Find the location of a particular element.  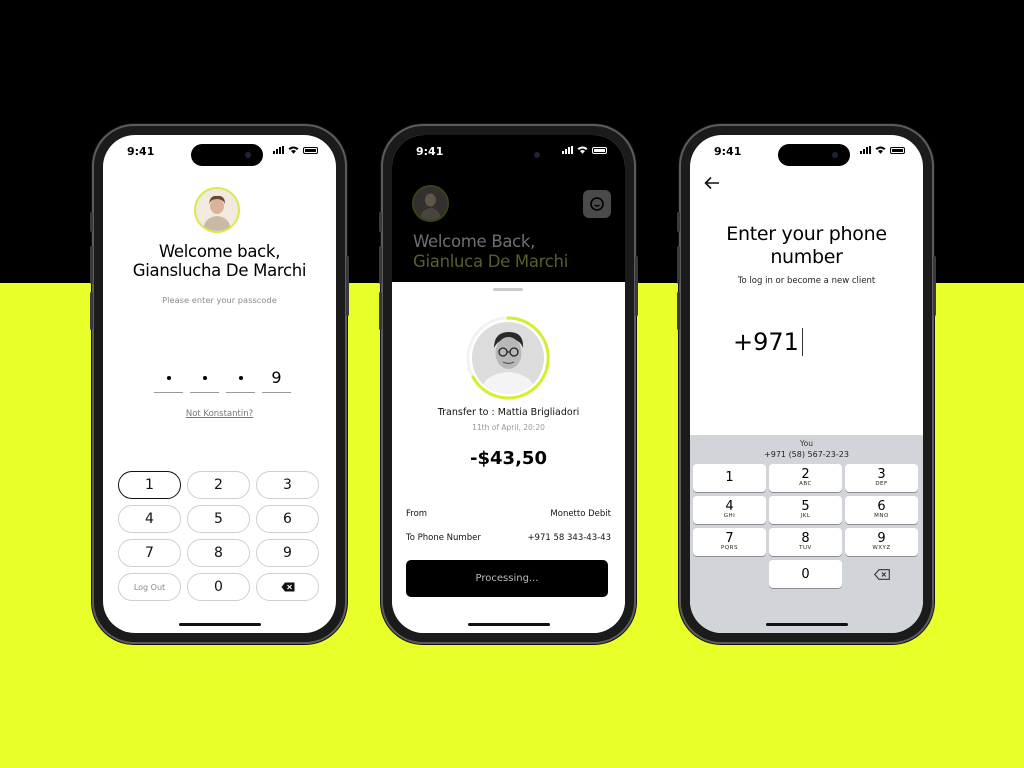

key-5: 5 is located at coordinates (218, 519).